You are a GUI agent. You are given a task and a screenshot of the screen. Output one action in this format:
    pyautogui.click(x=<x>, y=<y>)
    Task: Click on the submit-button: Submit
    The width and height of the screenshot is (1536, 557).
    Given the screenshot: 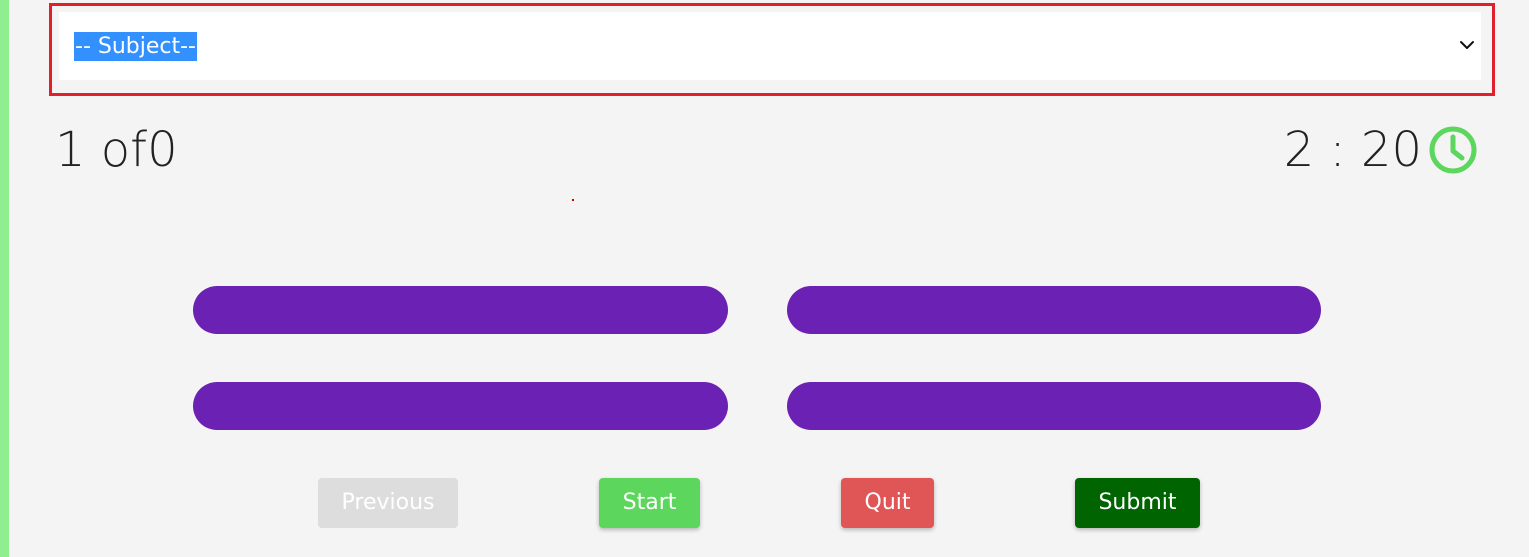 What is the action you would take?
    pyautogui.click(x=1137, y=503)
    